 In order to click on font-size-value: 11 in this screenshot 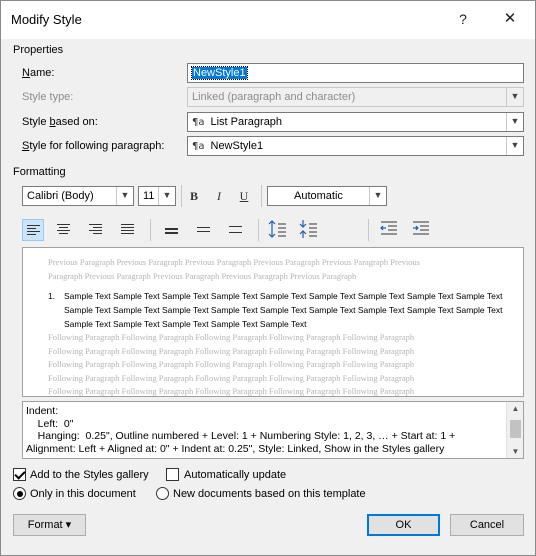, I will do `click(149, 196)`.